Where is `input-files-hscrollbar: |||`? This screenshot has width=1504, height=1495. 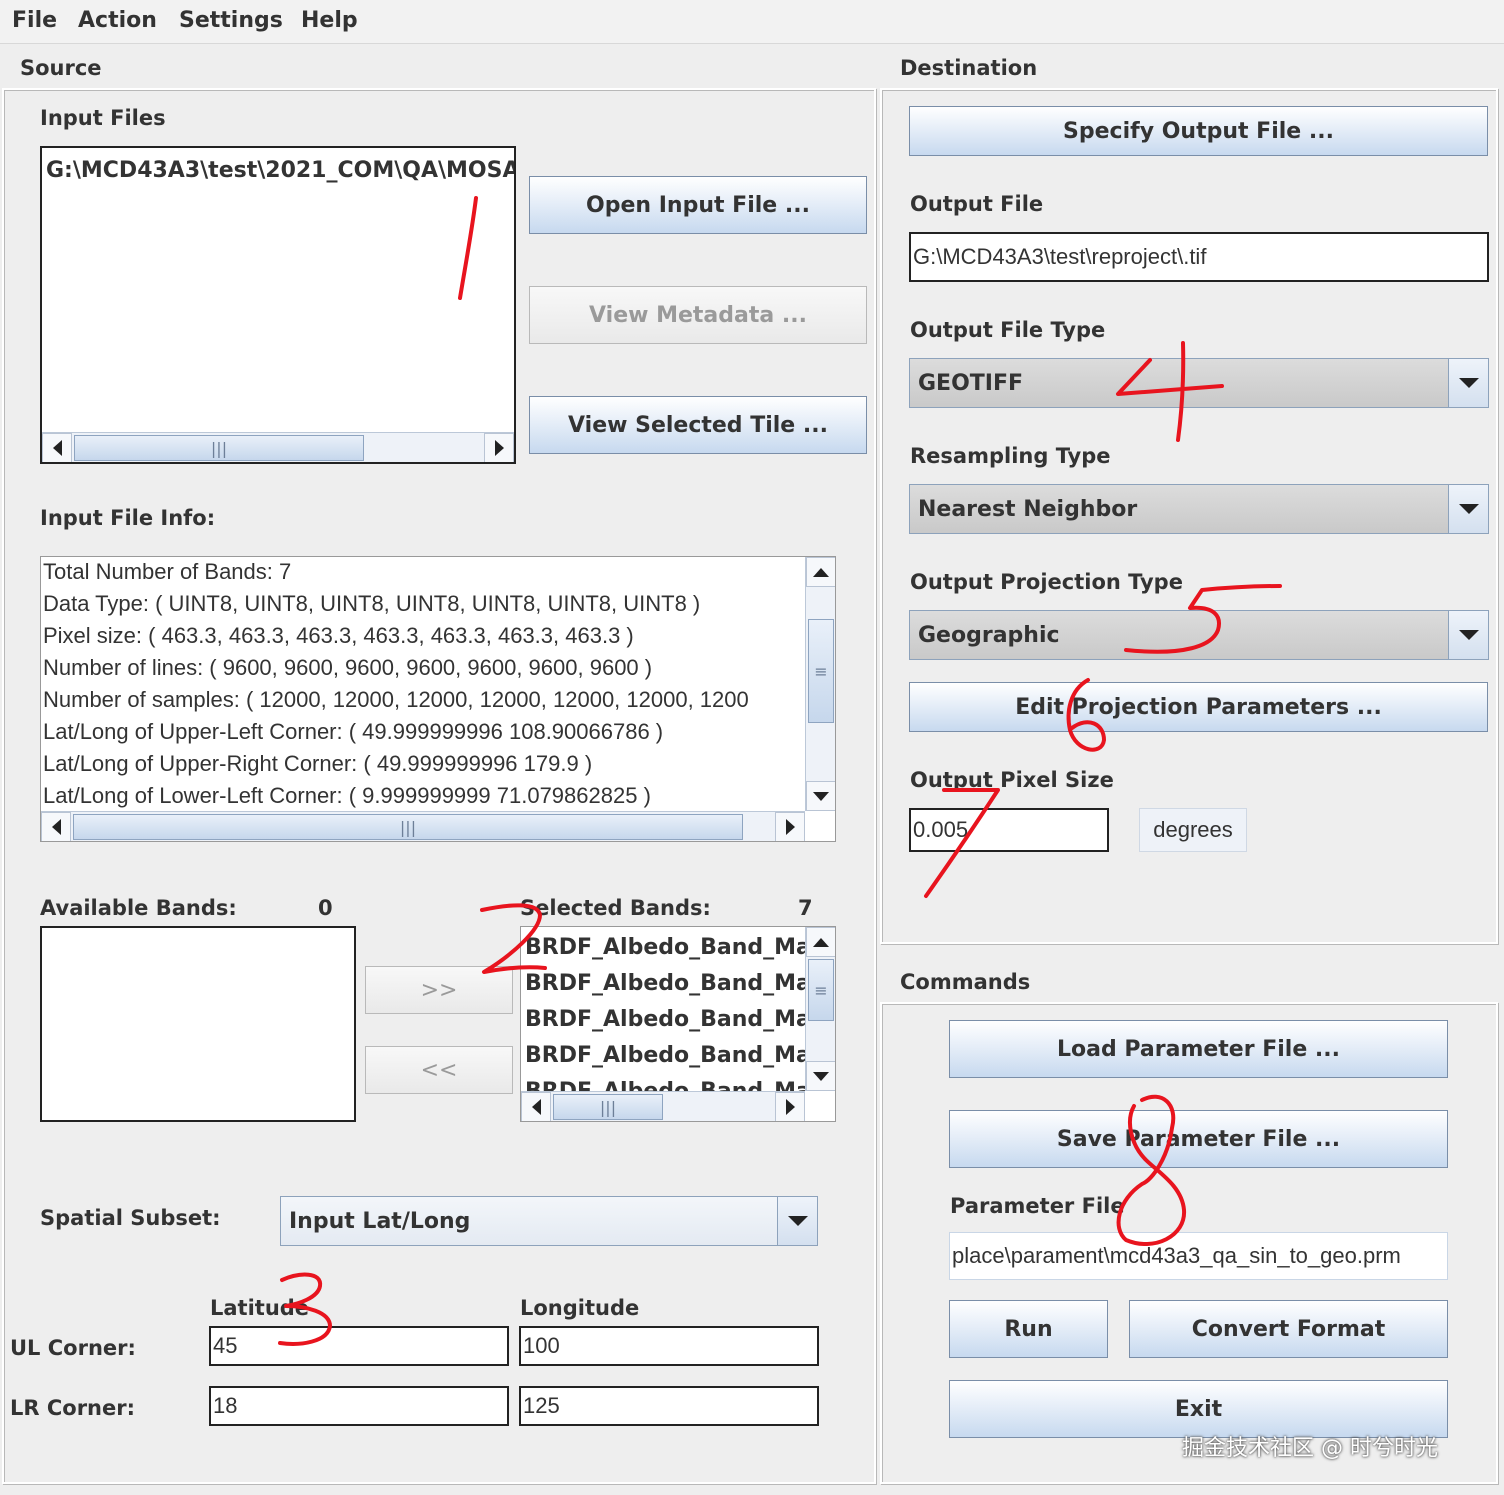 input-files-hscrollbar: ||| is located at coordinates (278, 447).